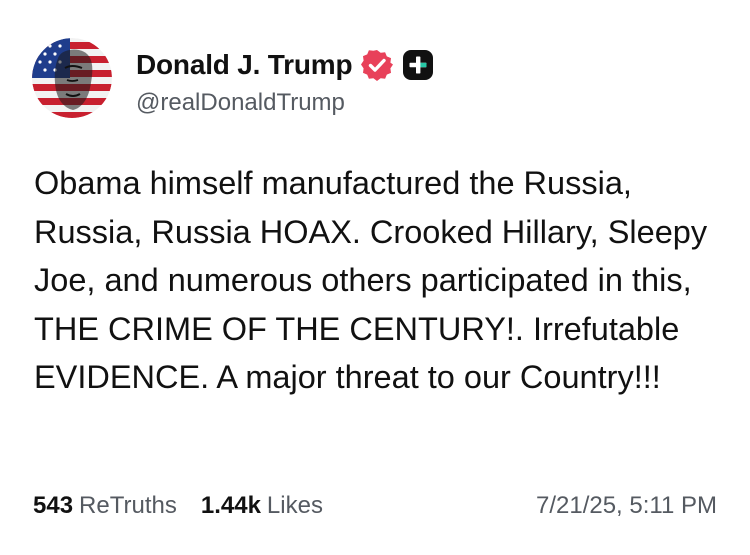  Describe the element at coordinates (244, 65) in the screenshot. I see `display-name: Donald J. Trump` at that location.